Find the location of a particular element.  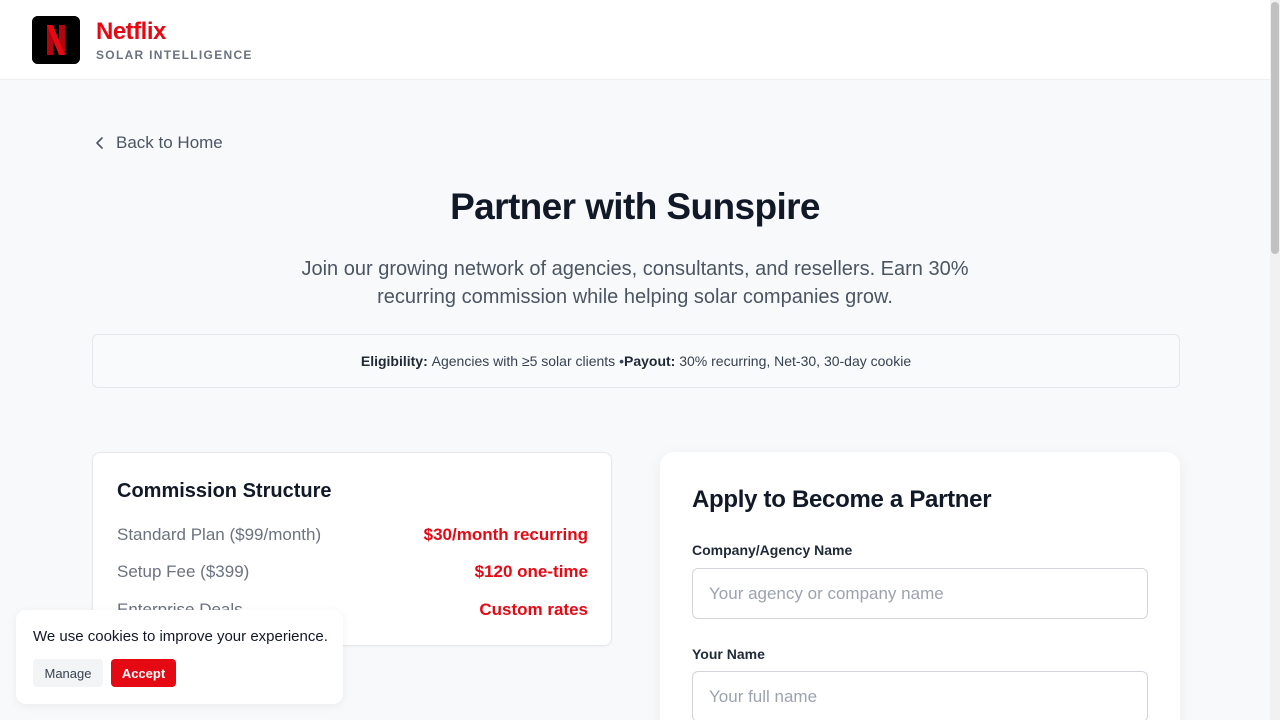

page-scrollbar is located at coordinates (1275, 360).